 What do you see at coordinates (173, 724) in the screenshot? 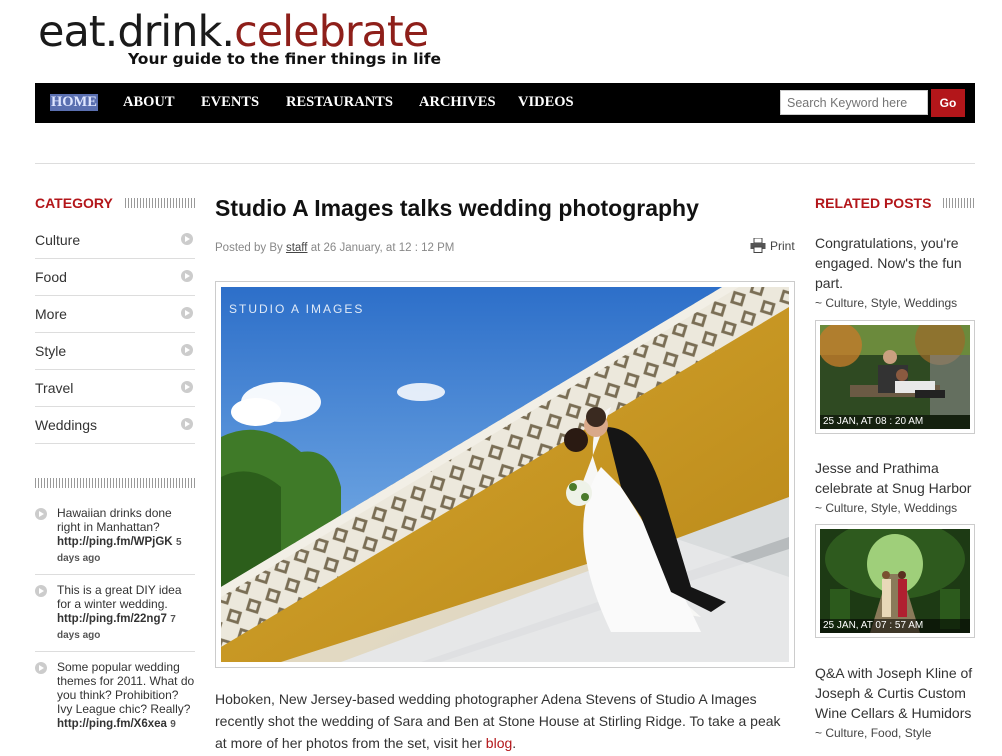
I see `tweet-age-number: 9` at bounding box center [173, 724].